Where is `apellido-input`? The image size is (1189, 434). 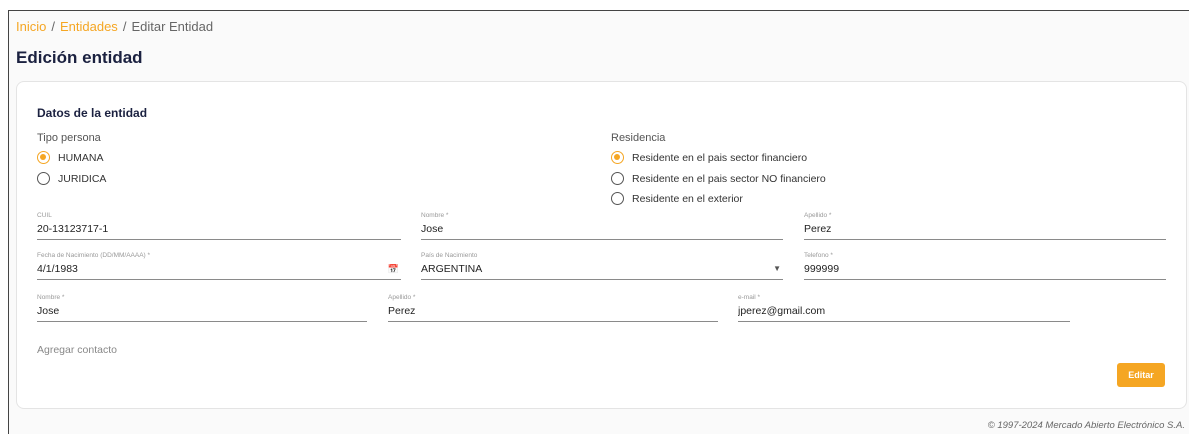 apellido-input is located at coordinates (985, 229).